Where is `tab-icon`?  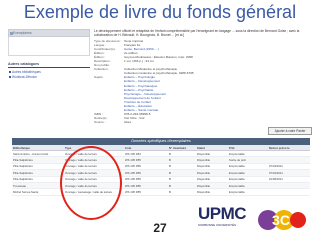
tab-icon is located at coordinates (11, 33).